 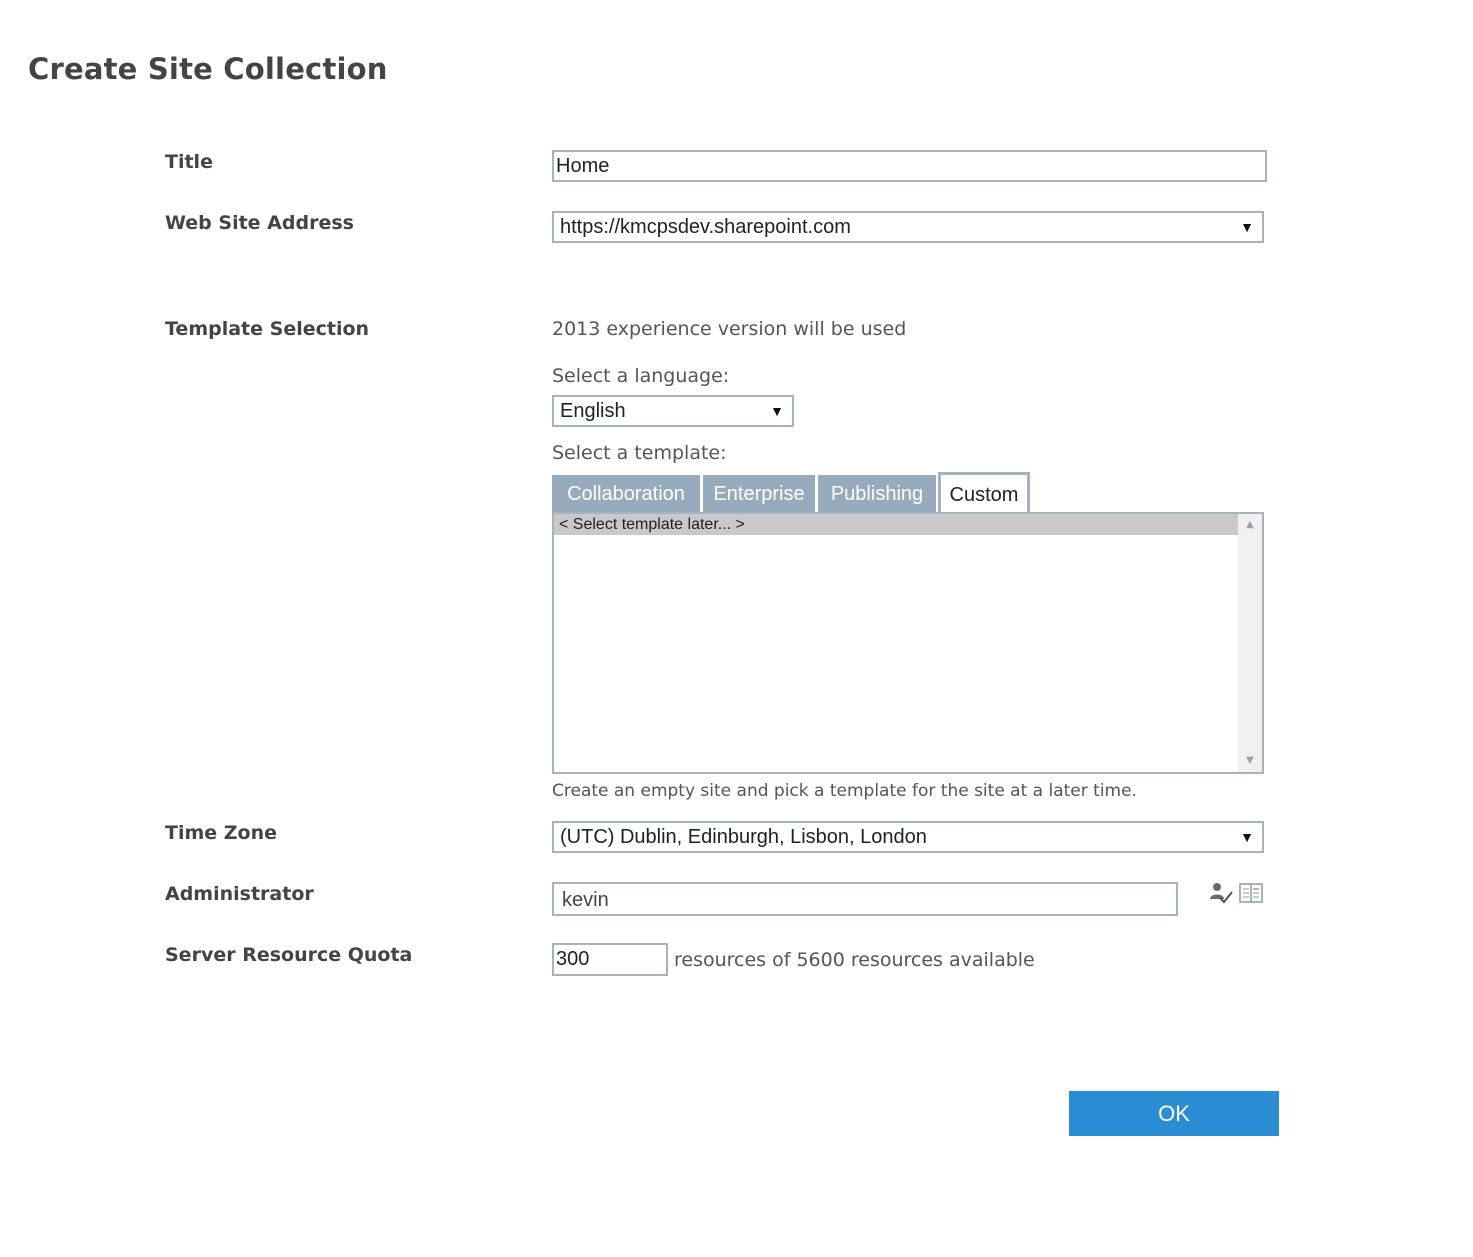 I want to click on page-title: Create Site Collection, so click(x=208, y=69).